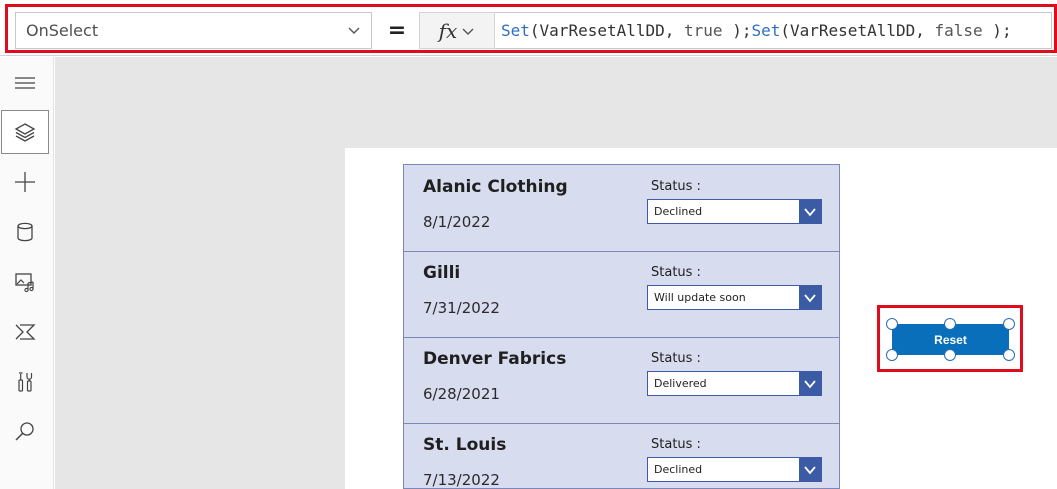 The image size is (1057, 489). I want to click on media-button, so click(25, 282).